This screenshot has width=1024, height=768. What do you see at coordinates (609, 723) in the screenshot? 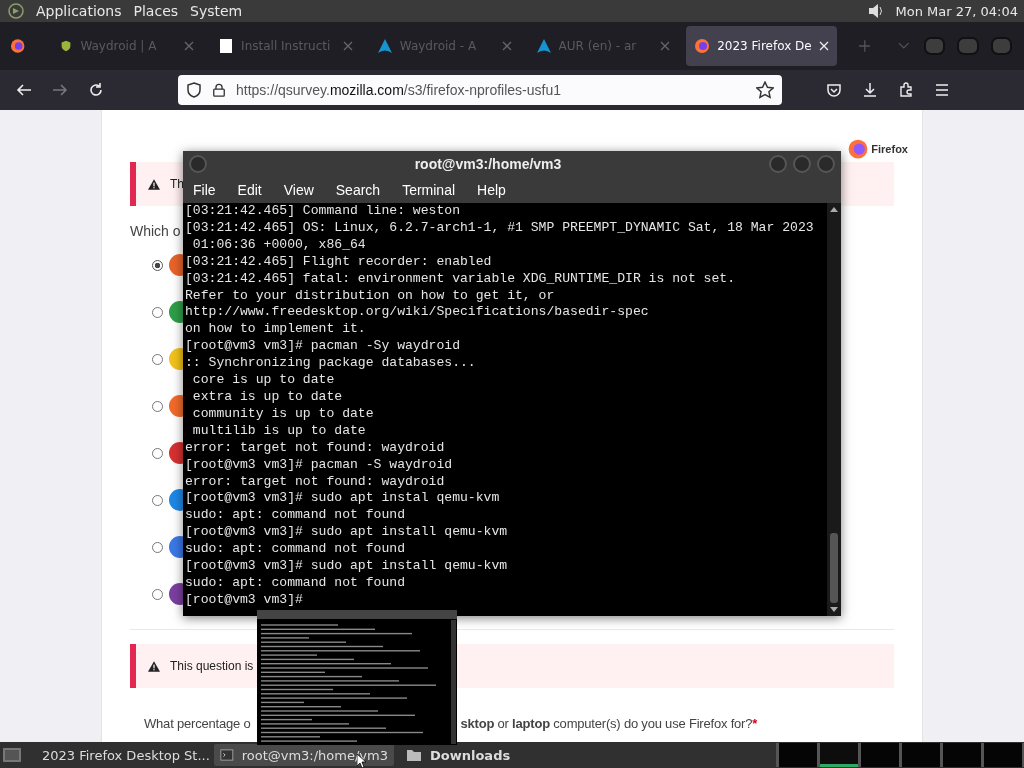
I see `question-text: sktop or laptop computer(s) do you use Firefox for?*` at bounding box center [609, 723].